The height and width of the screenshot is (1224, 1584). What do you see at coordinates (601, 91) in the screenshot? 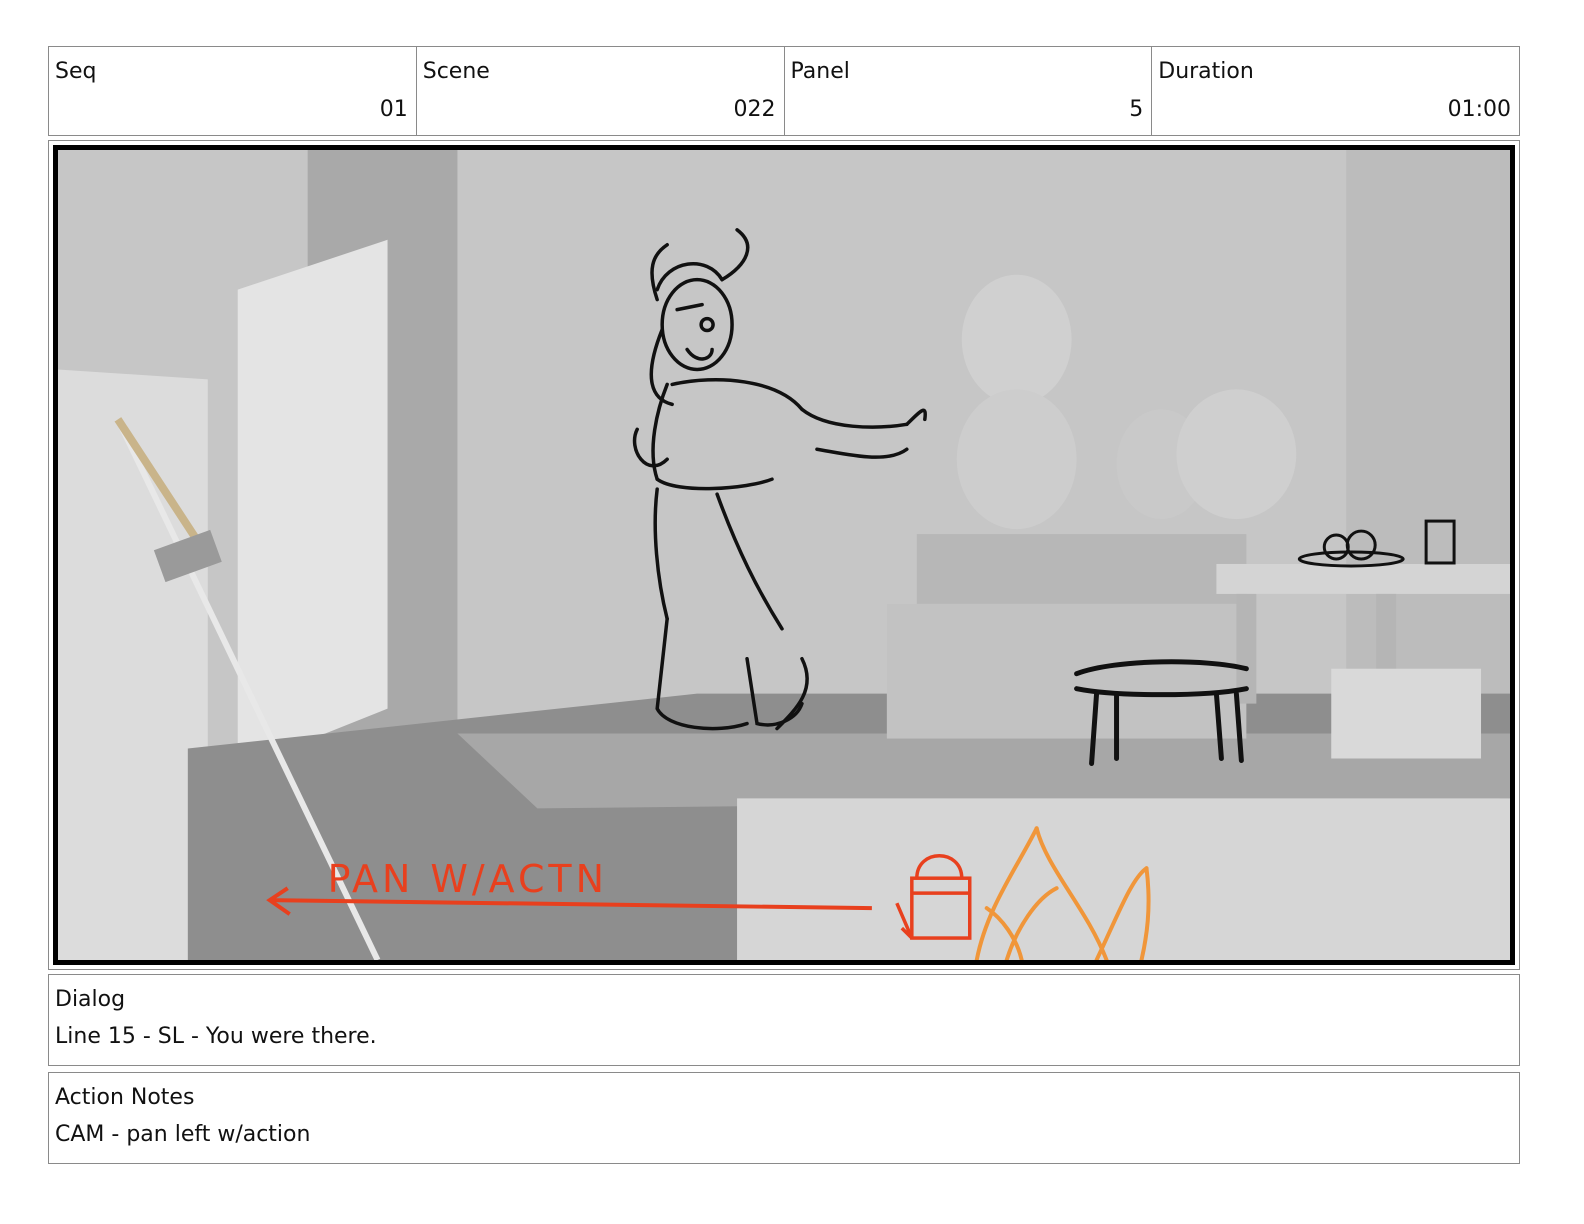
I see `scene-cell: Scene 022` at bounding box center [601, 91].